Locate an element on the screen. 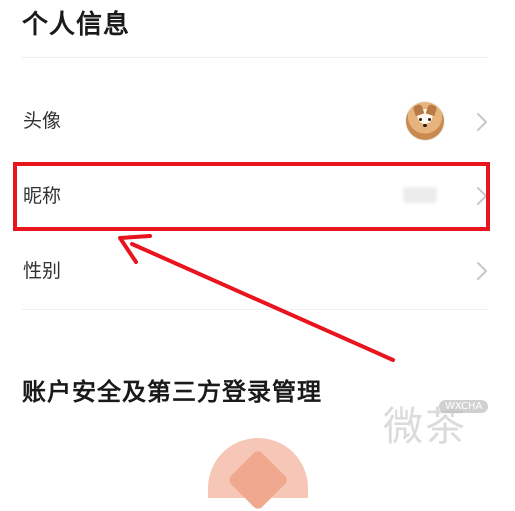 The image size is (515, 511). row-gender: 性别 is located at coordinates (257, 271).